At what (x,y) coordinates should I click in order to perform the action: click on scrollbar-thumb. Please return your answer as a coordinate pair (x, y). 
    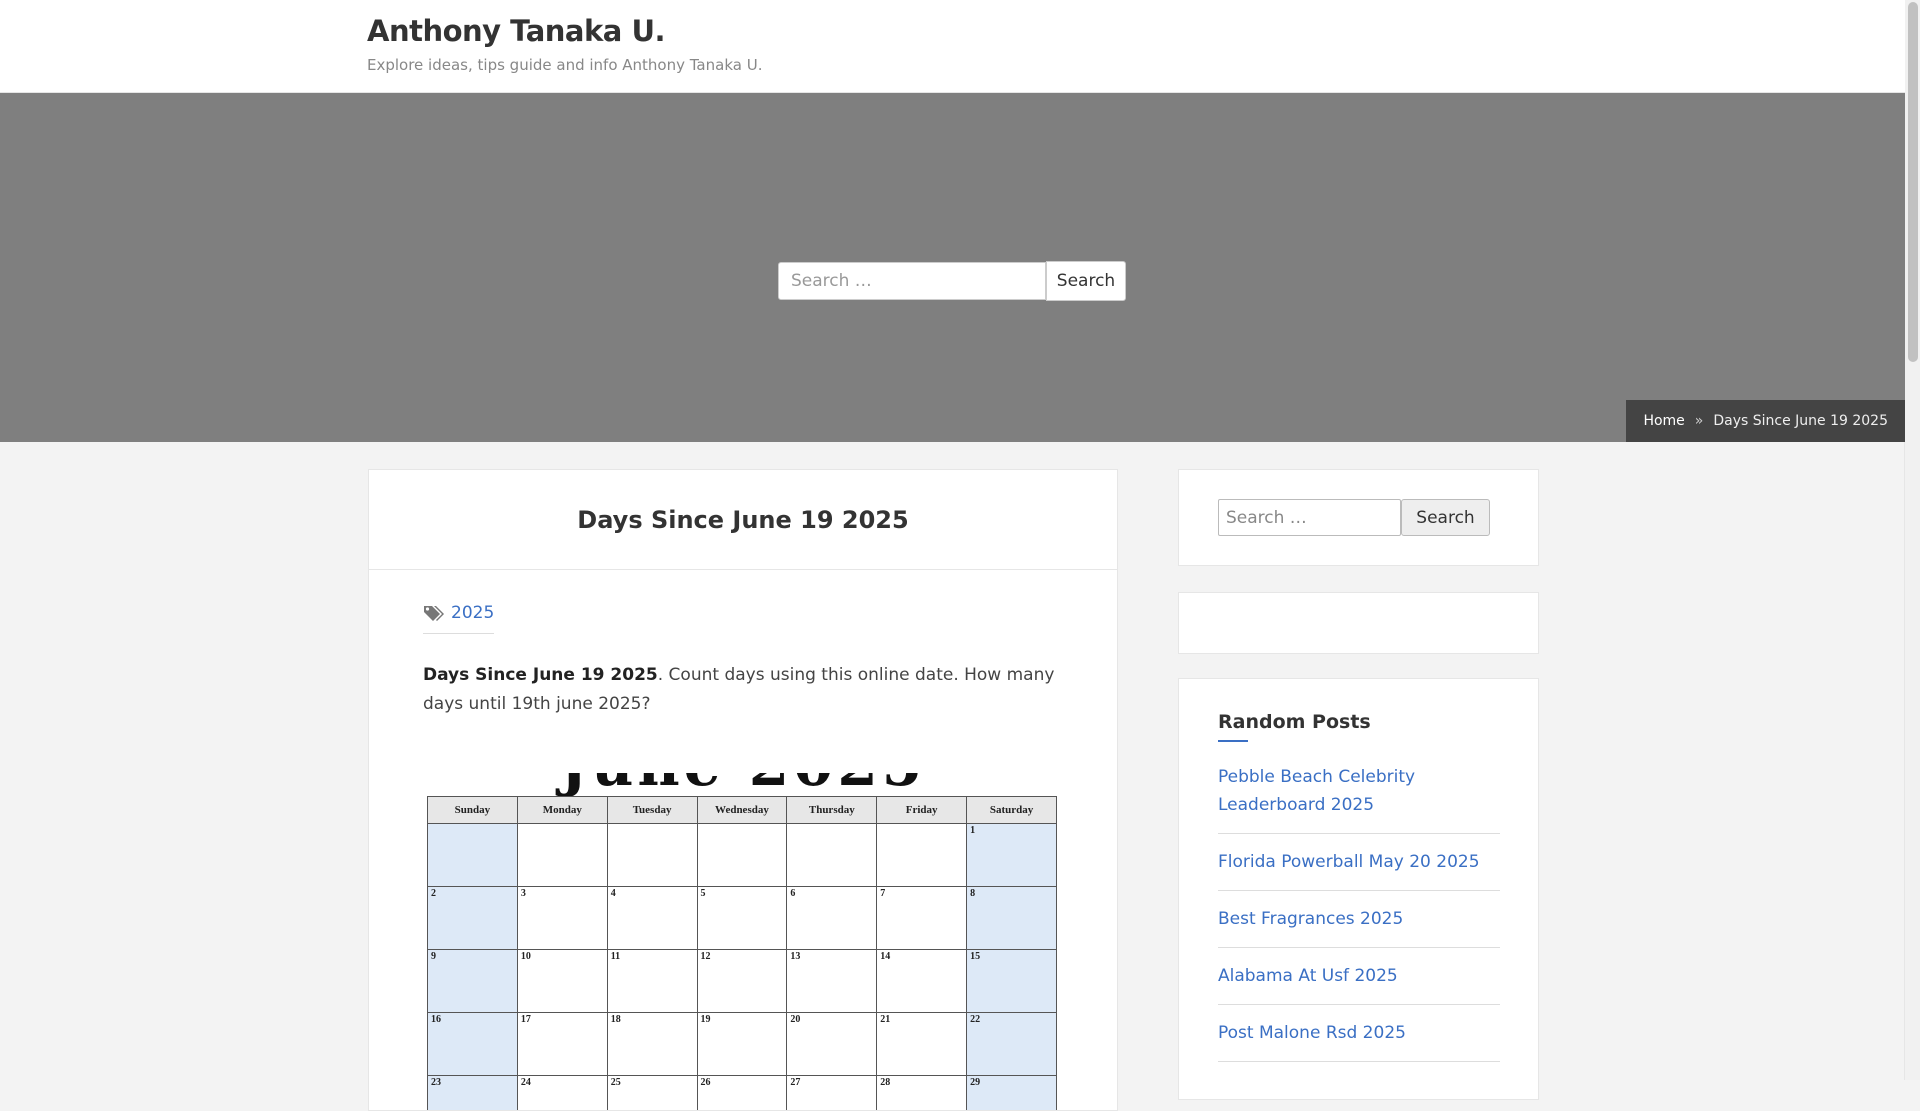
    Looking at the image, I should click on (1913, 182).